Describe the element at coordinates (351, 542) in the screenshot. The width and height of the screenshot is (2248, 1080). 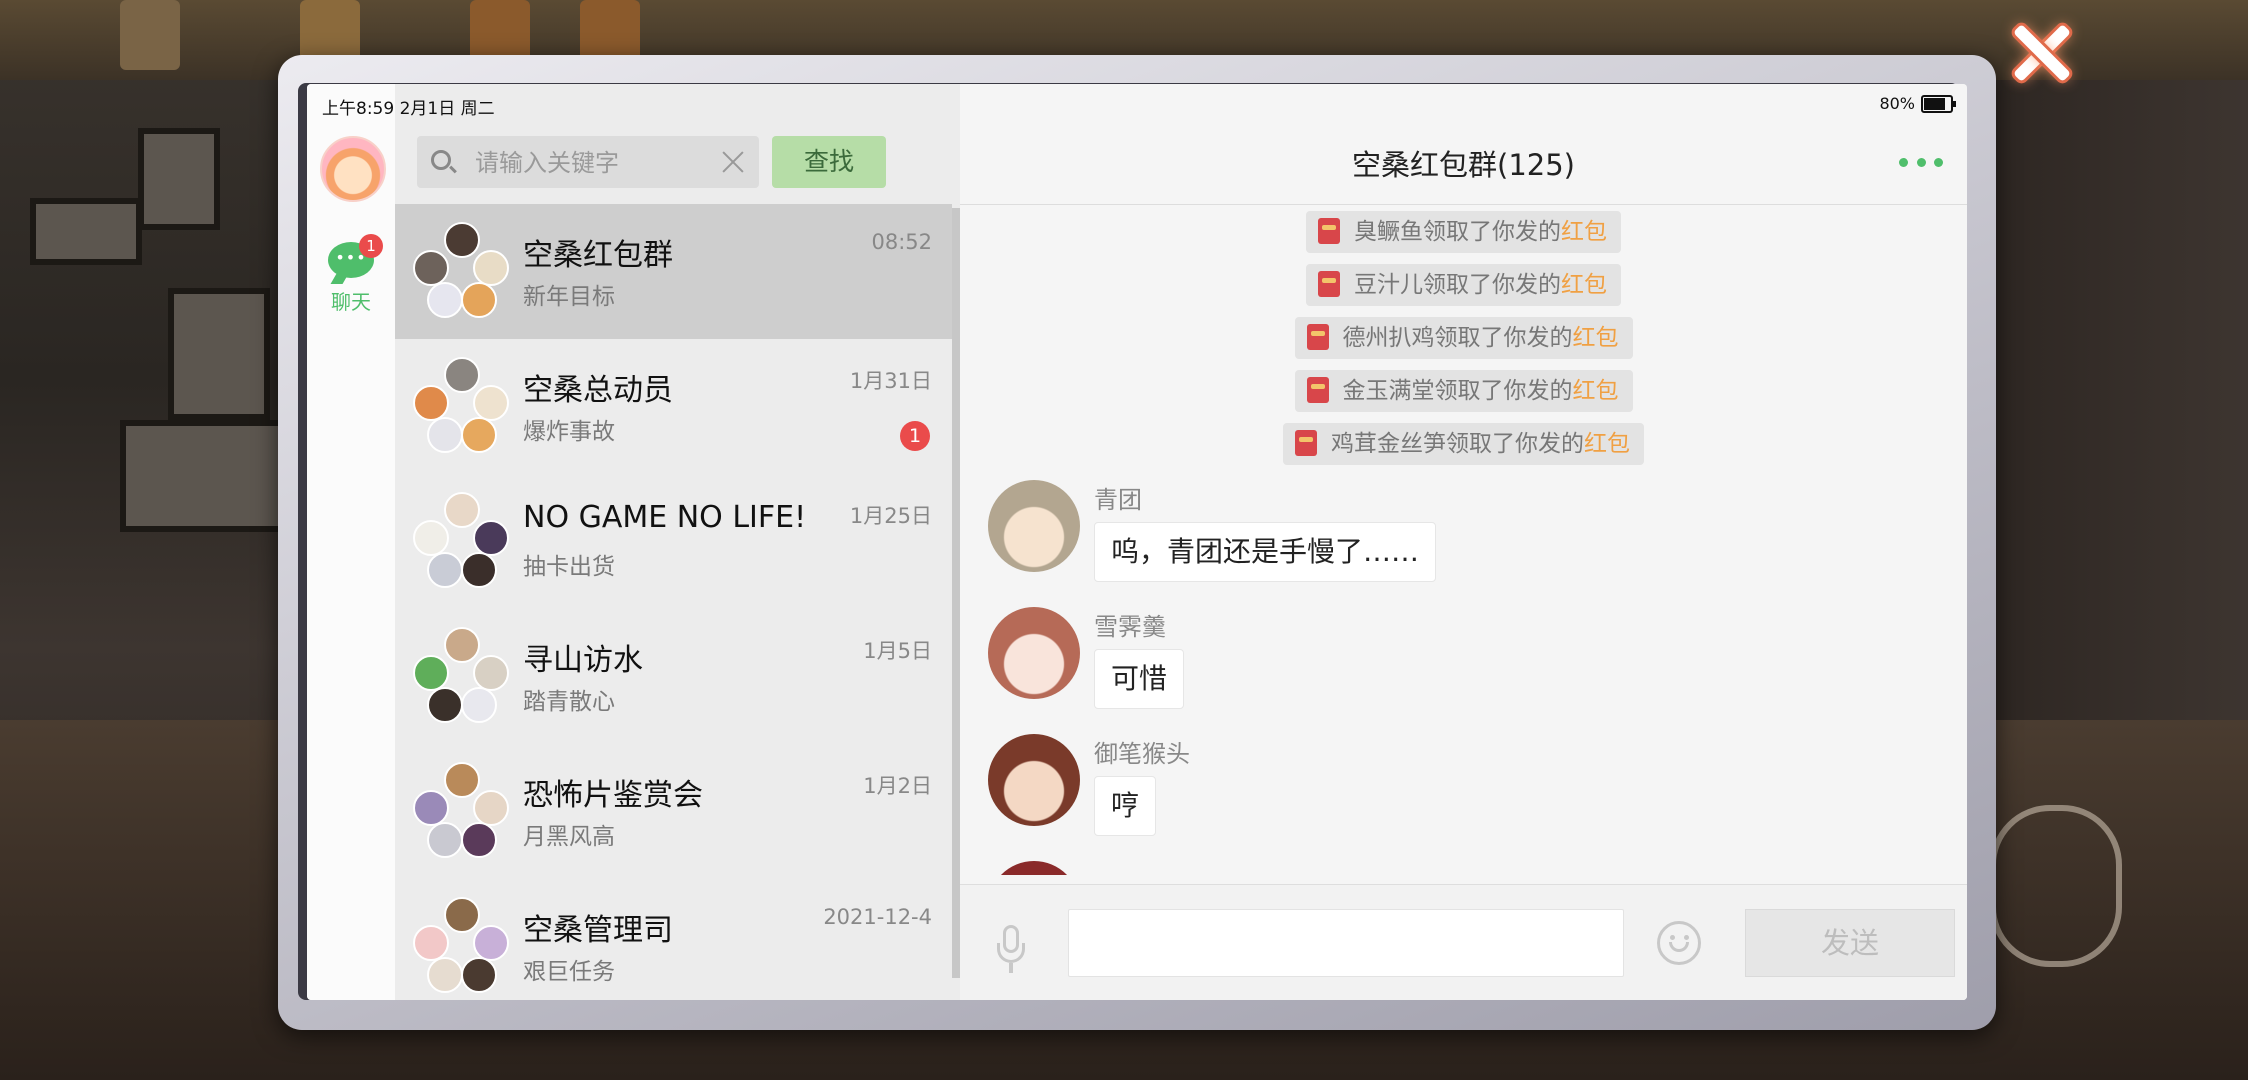
I see `nav-rail: 1 聊天` at that location.